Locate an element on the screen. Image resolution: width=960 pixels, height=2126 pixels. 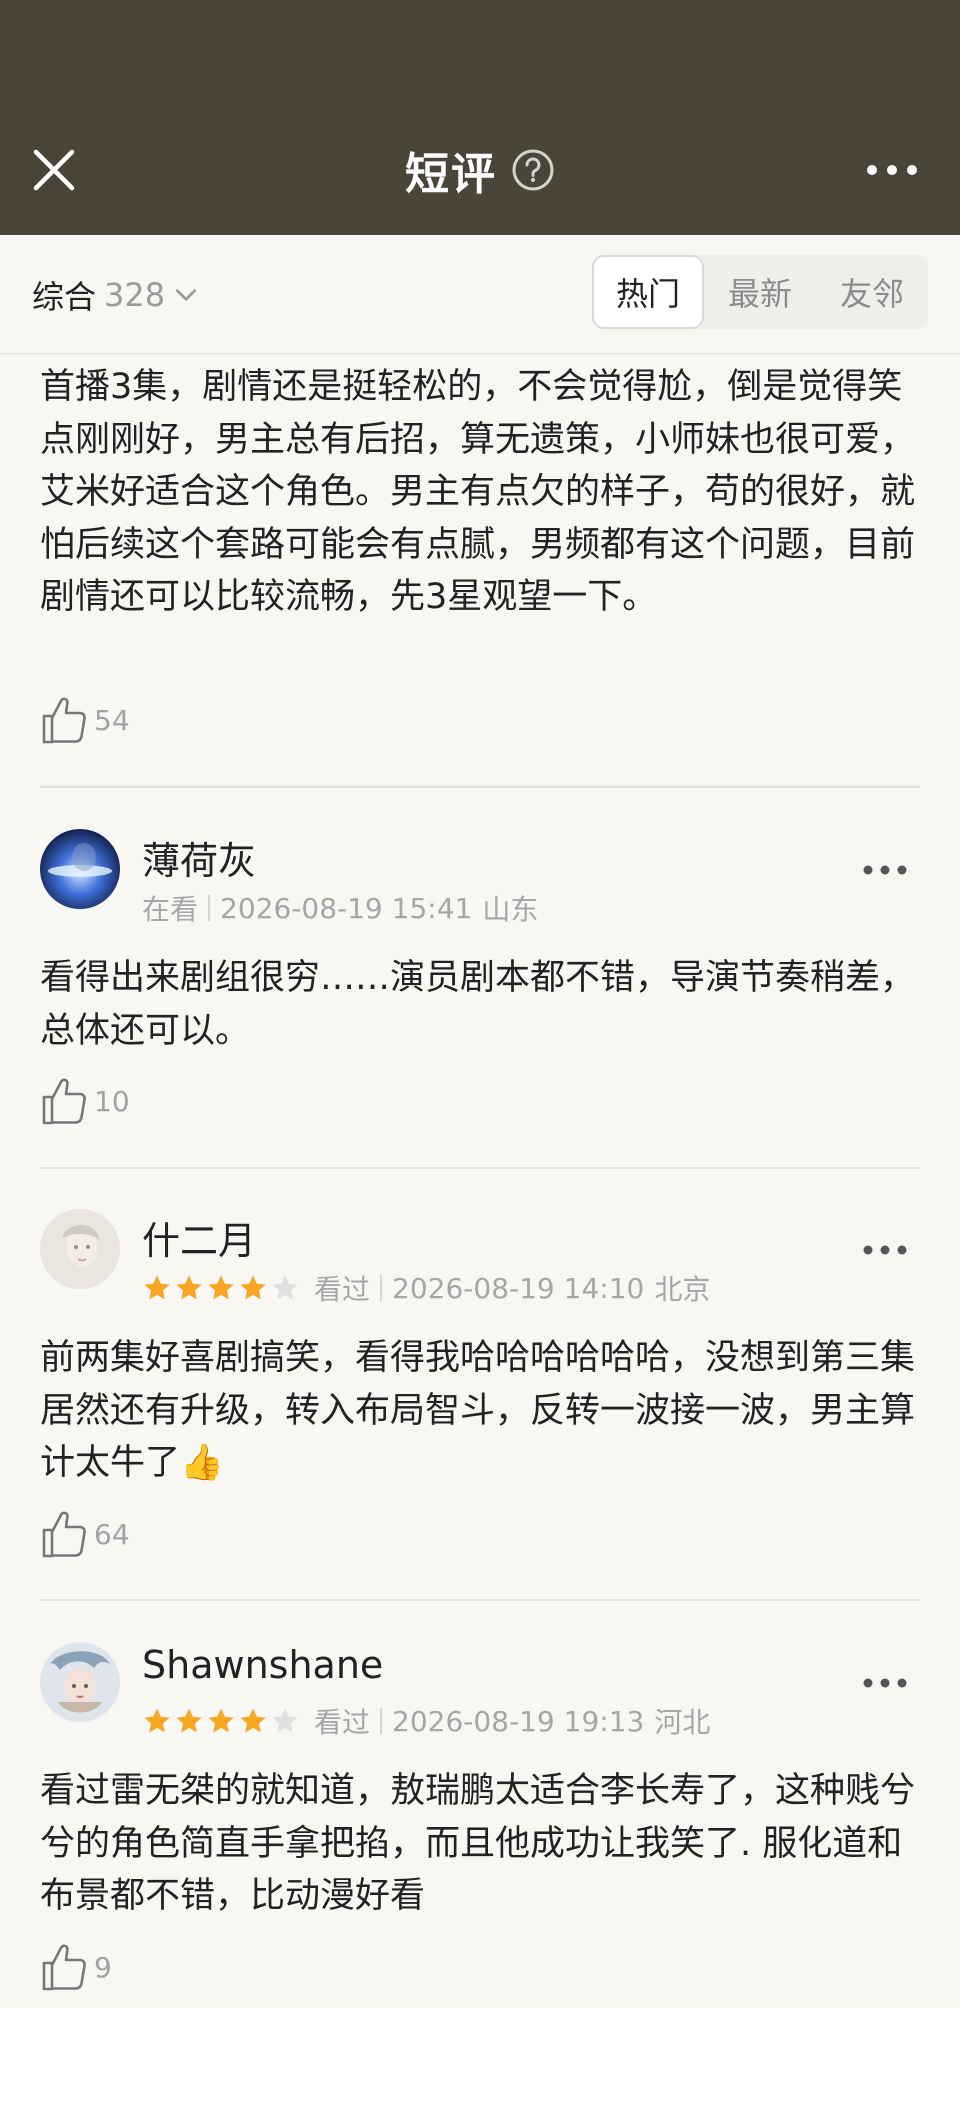
comment-datetime: 2026-08-19 19:13 is located at coordinates (518, 1721).